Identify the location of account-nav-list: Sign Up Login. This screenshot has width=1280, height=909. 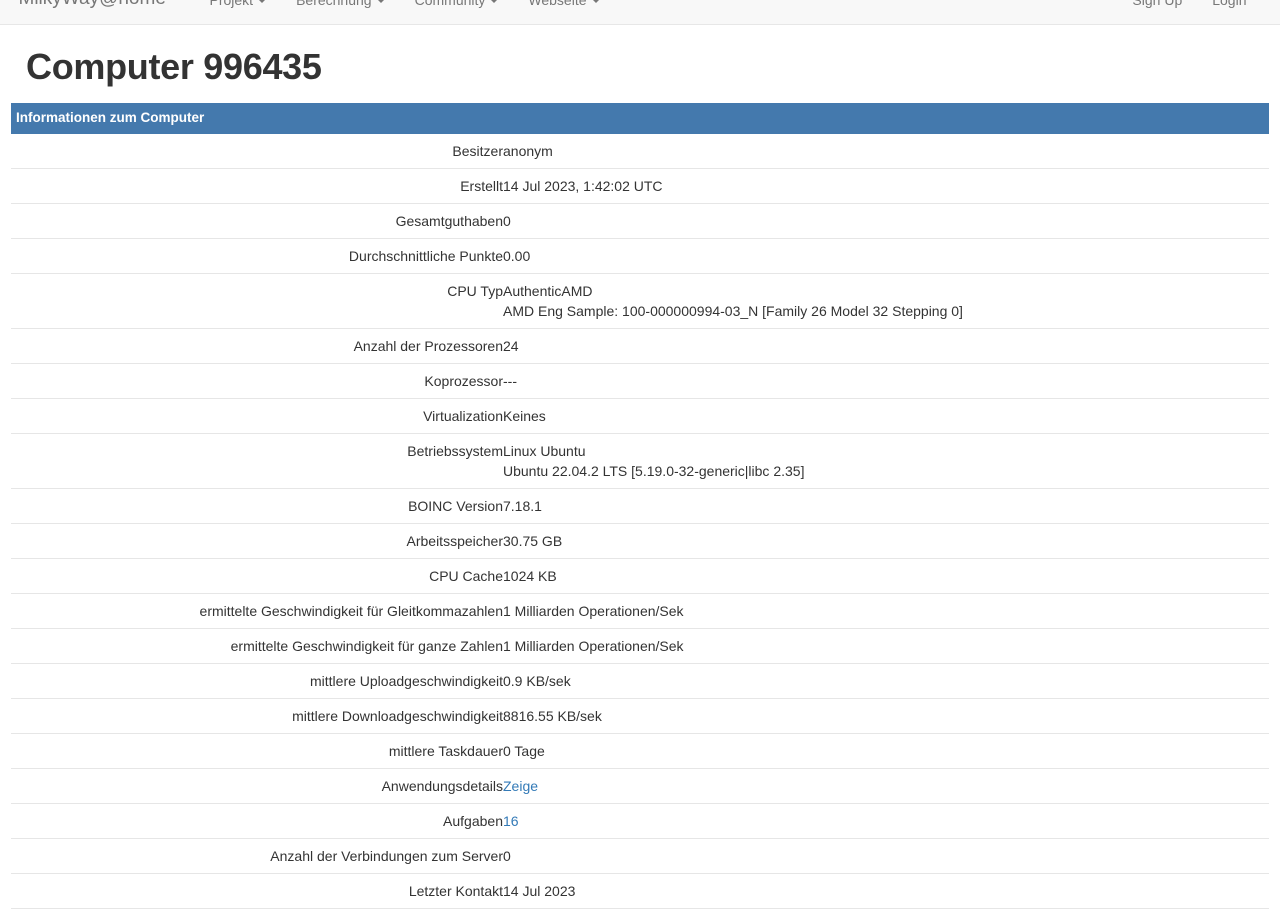
(1189, 6).